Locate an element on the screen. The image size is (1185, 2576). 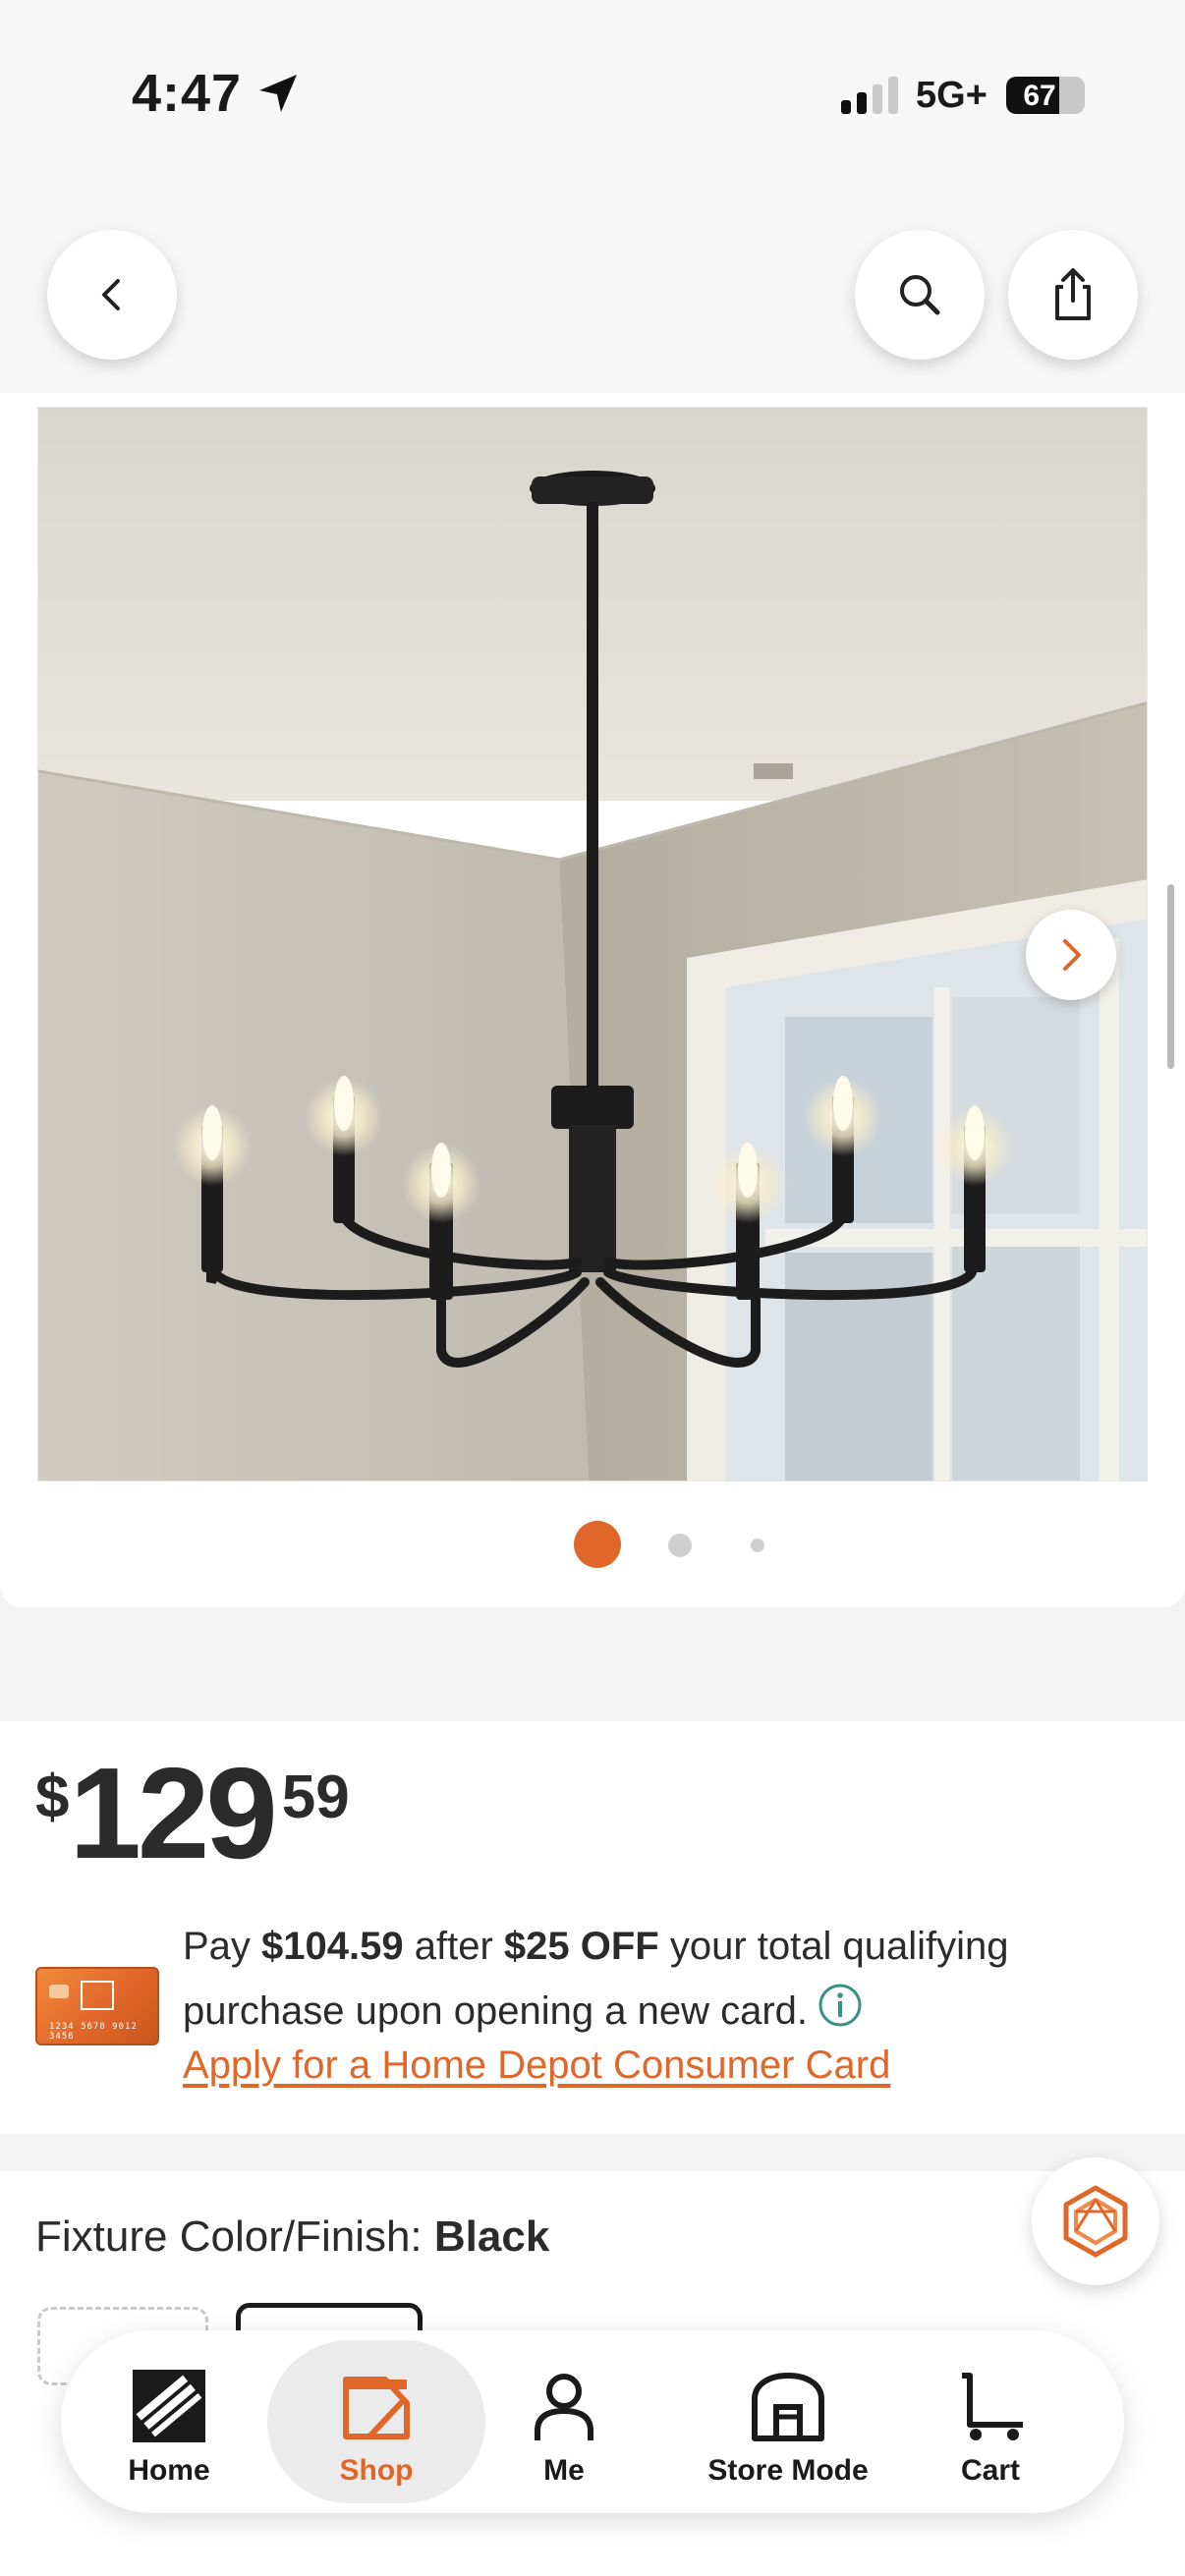
battery-tip is located at coordinates (1082, 95).